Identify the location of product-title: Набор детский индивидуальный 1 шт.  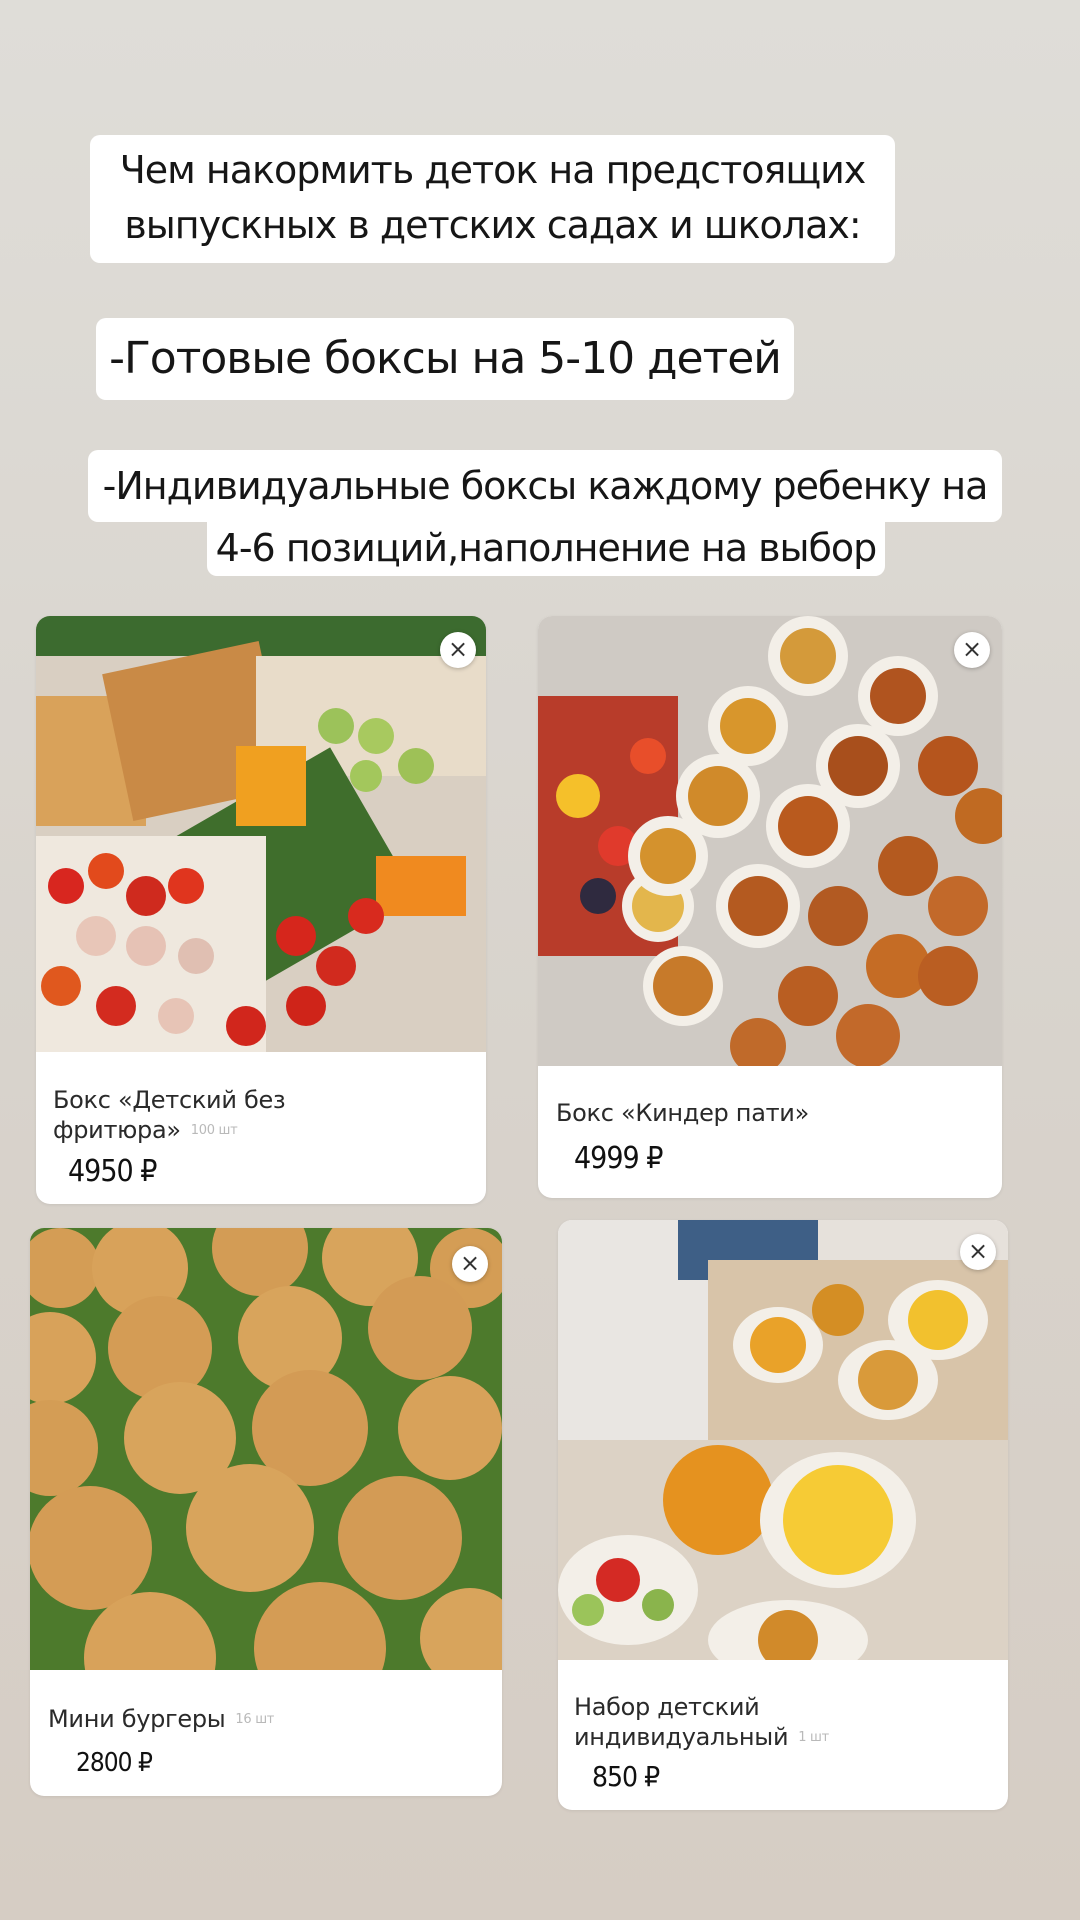
(701, 1722).